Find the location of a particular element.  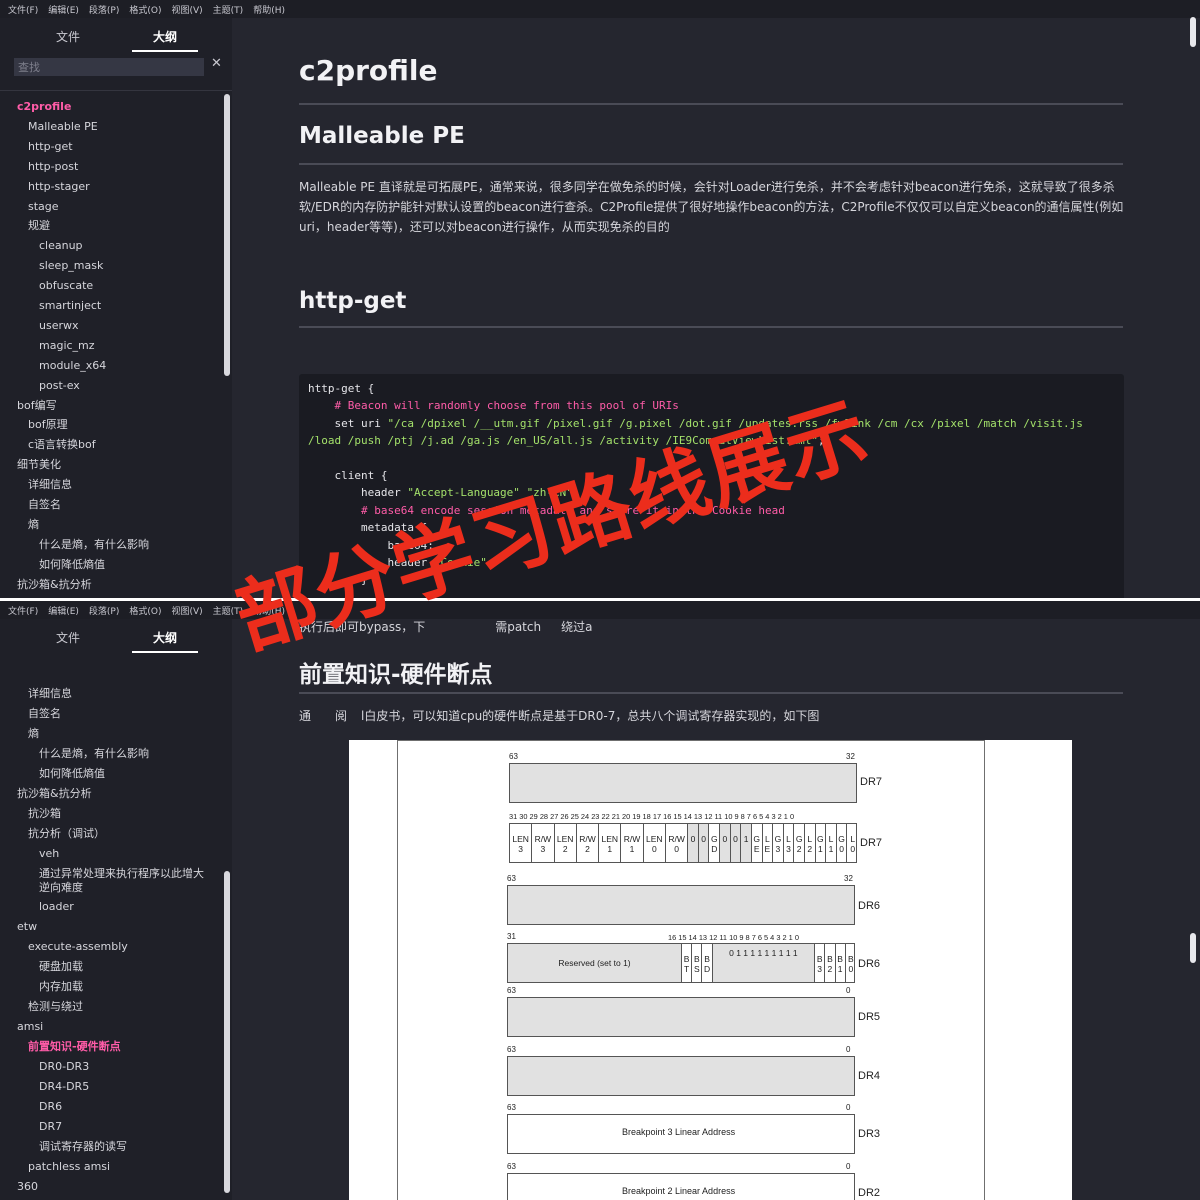

outline-item: amsi is located at coordinates (30, 1027).